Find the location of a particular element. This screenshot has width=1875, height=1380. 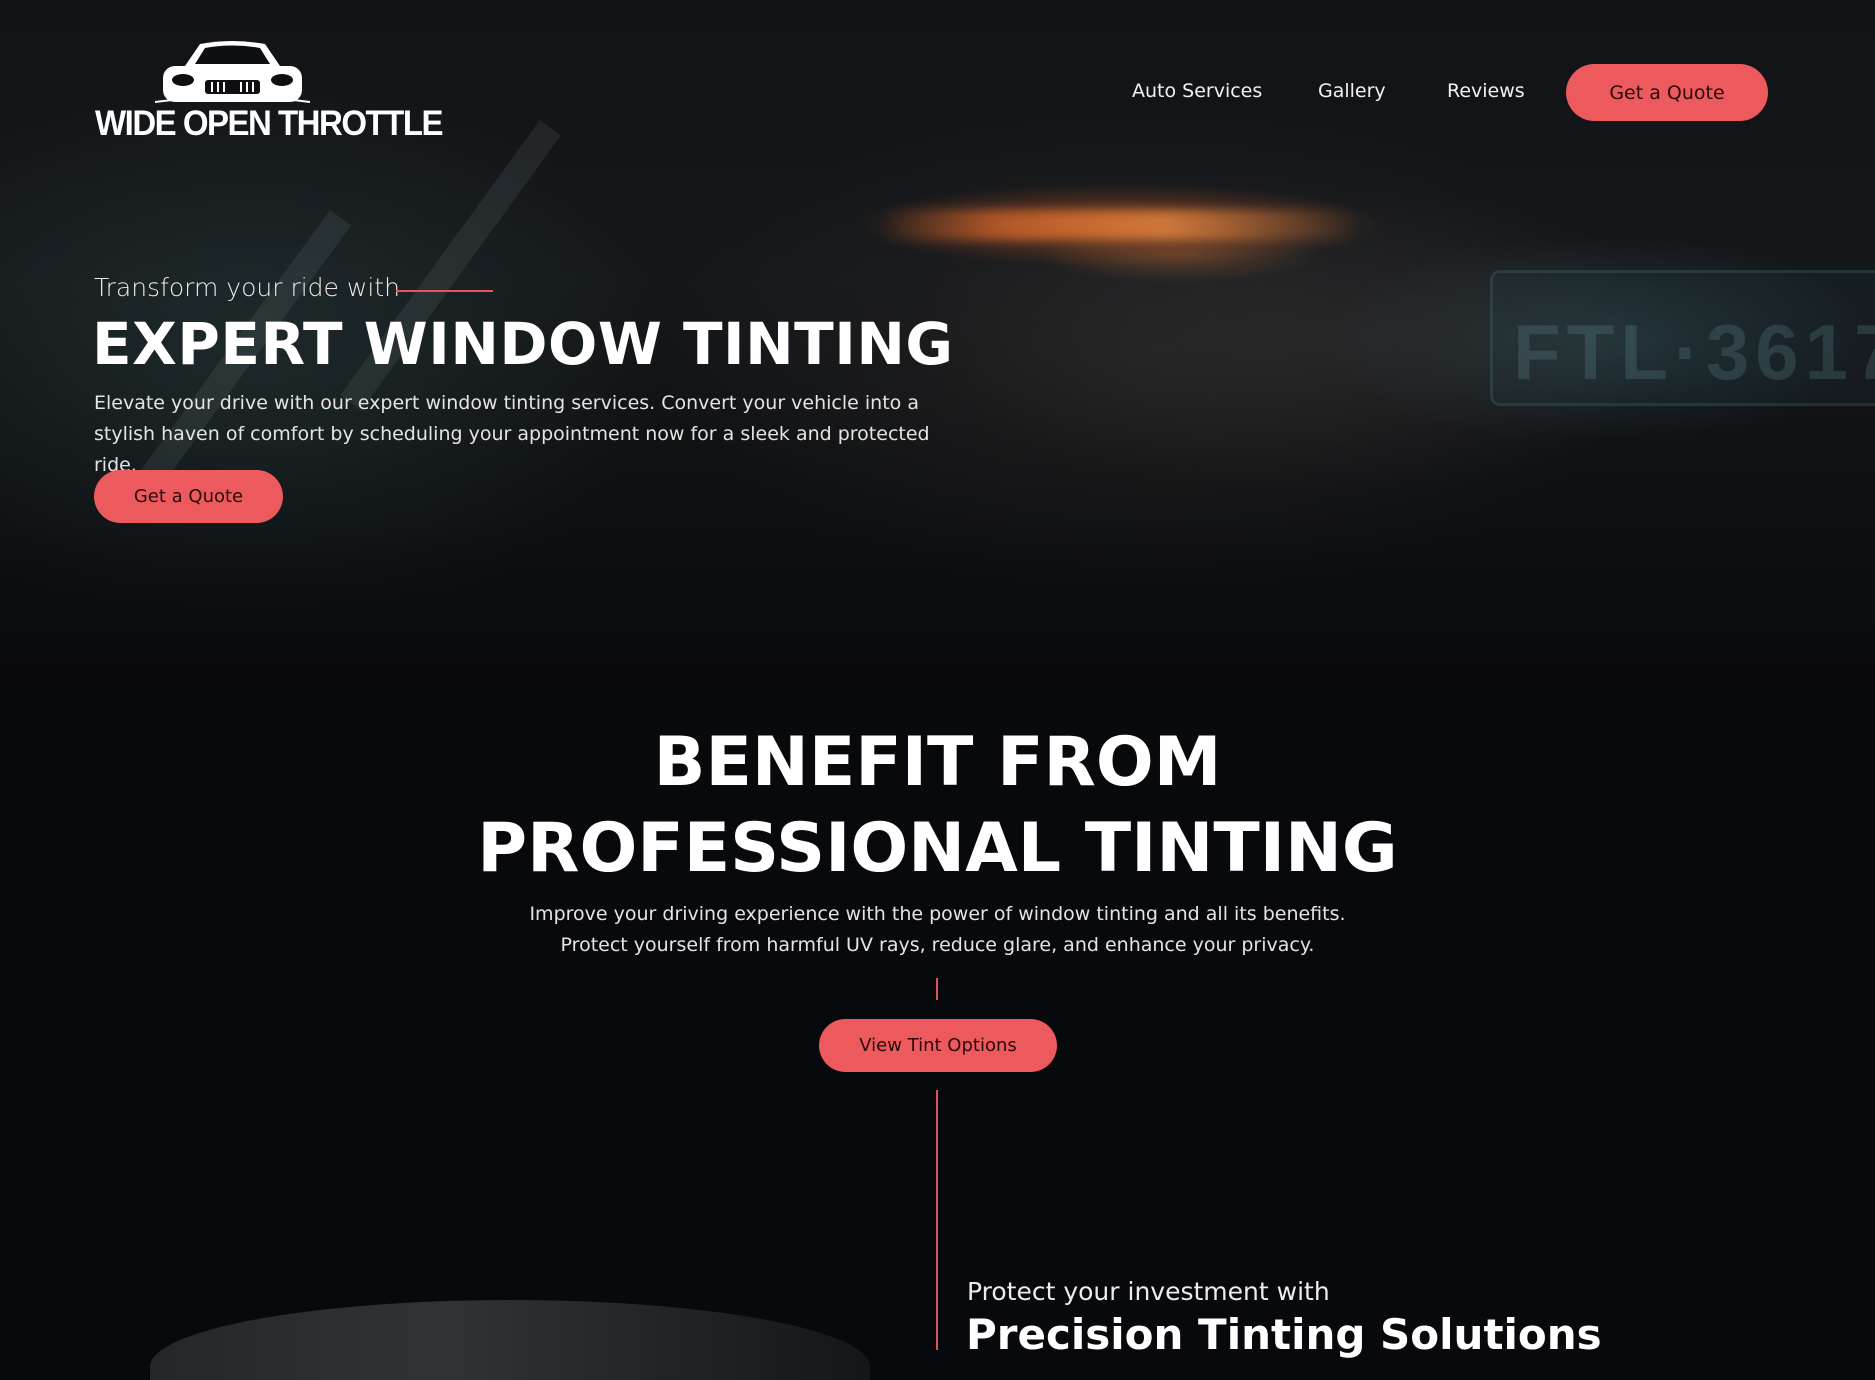

precision-title: Precision Tinting Solutions is located at coordinates (1284, 1334).